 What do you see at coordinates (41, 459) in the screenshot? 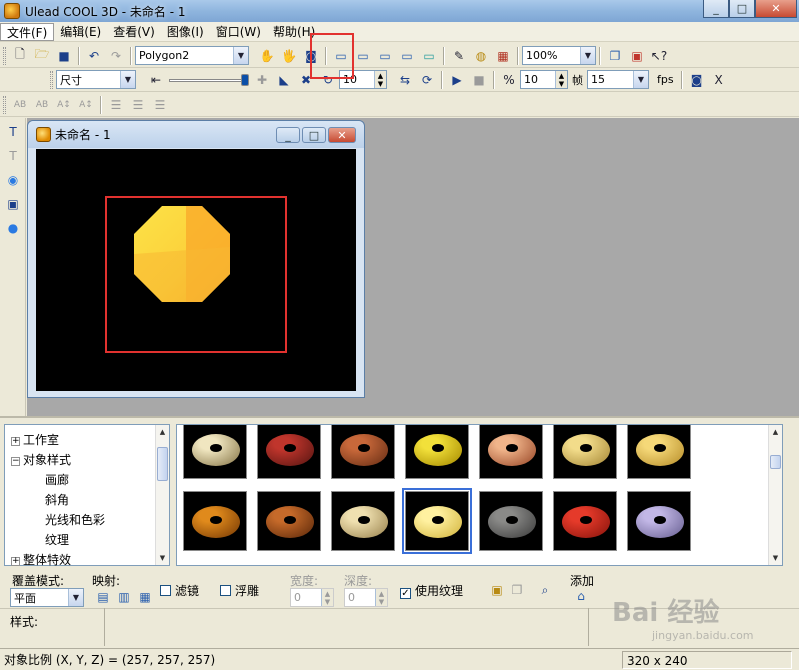
I see `tree-item-object-style: − 对象样式` at bounding box center [41, 459].